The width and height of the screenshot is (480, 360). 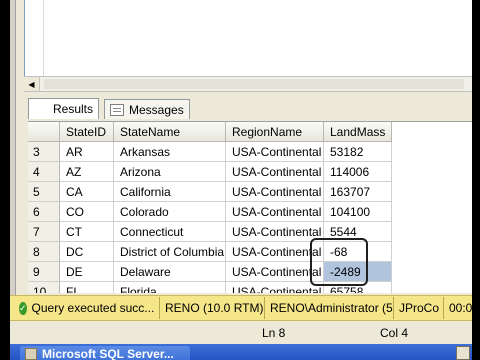 I want to click on table-row: 7 CT Connecticut USA-Continental 5544, so click(x=250, y=232).